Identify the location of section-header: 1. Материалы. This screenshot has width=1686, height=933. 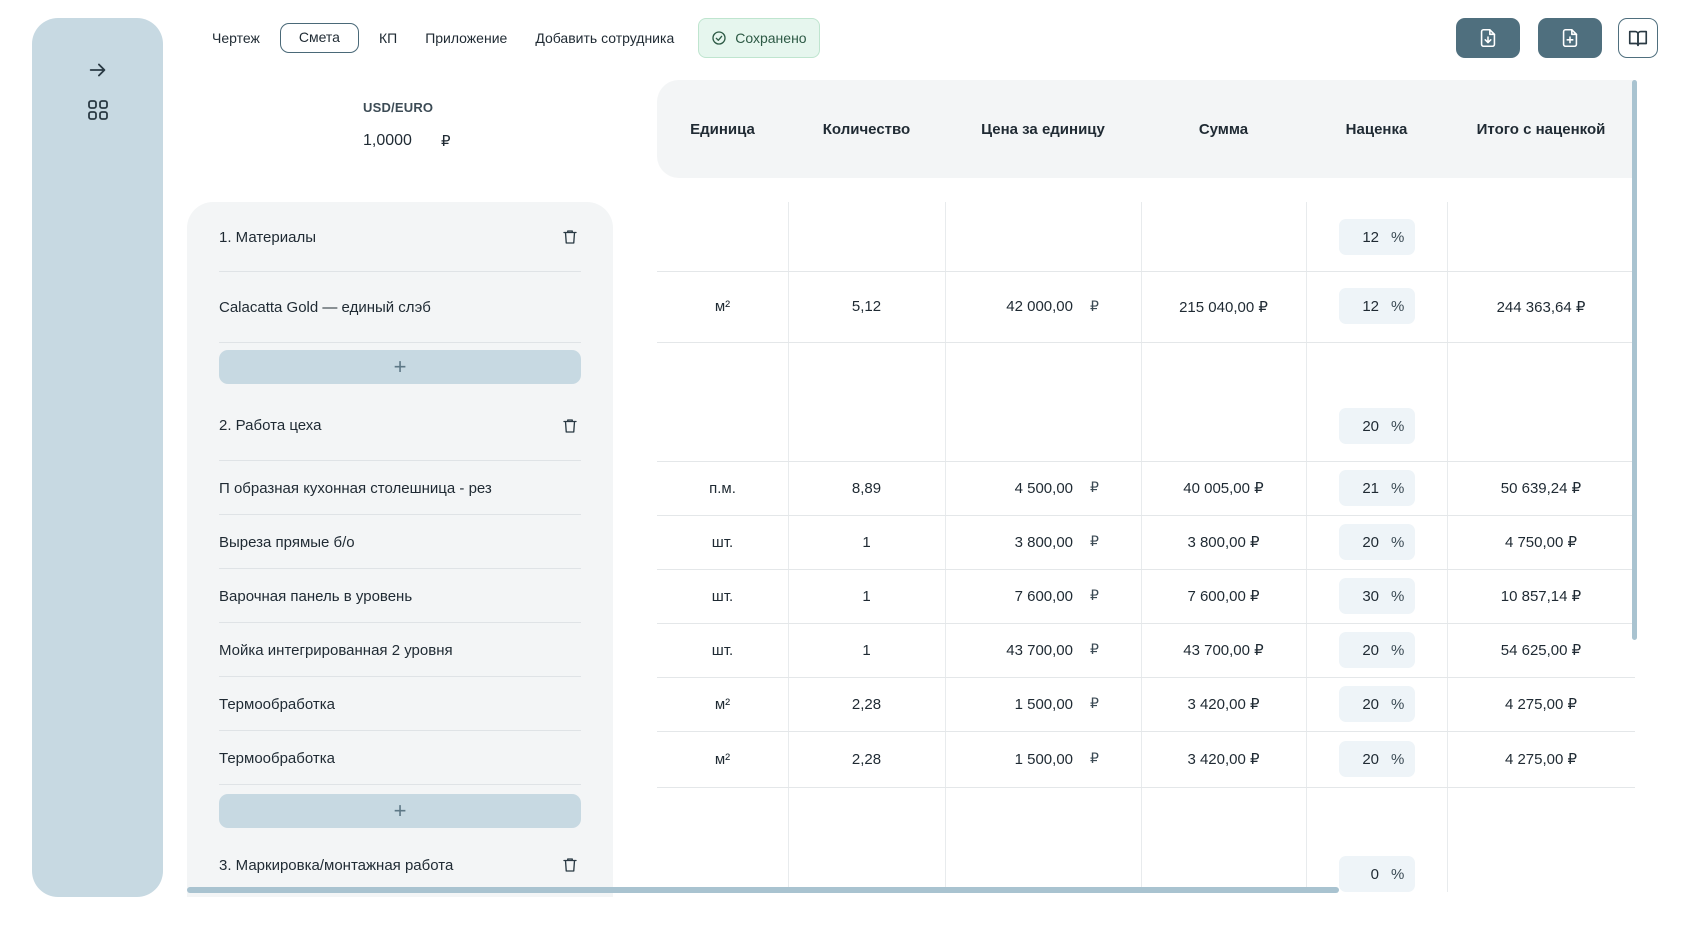
(400, 237).